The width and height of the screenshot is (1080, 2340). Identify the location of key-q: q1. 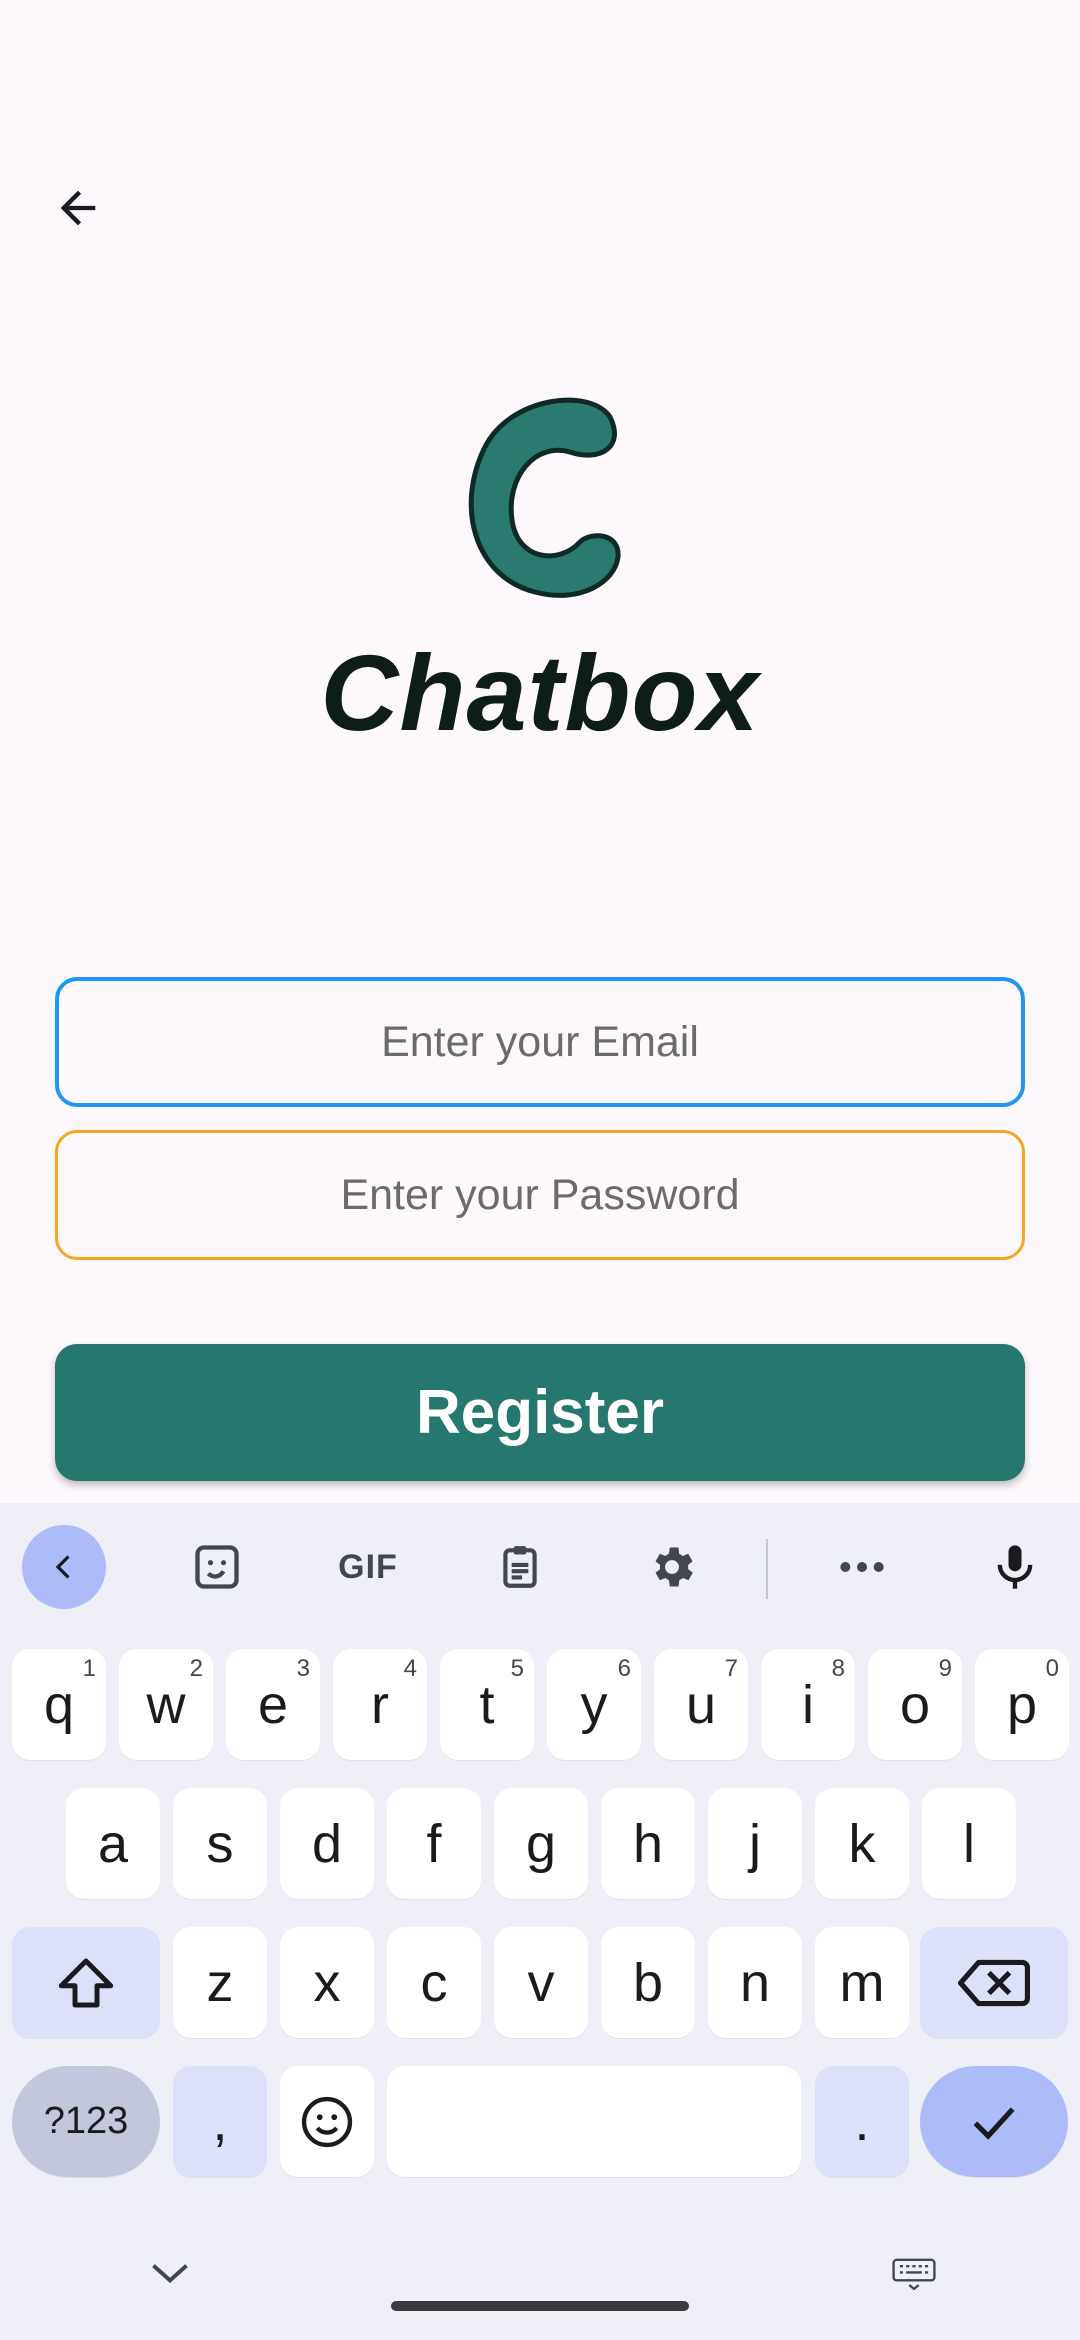
(59, 1704).